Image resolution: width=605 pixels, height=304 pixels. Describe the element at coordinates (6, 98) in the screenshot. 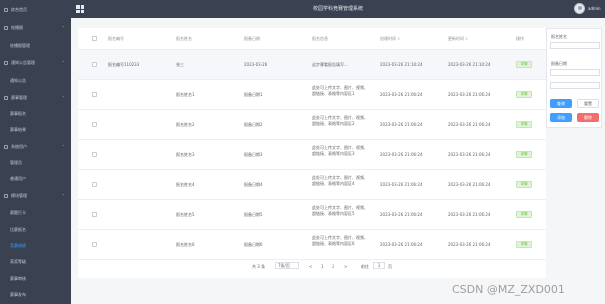

I see `trophy-icon` at that location.